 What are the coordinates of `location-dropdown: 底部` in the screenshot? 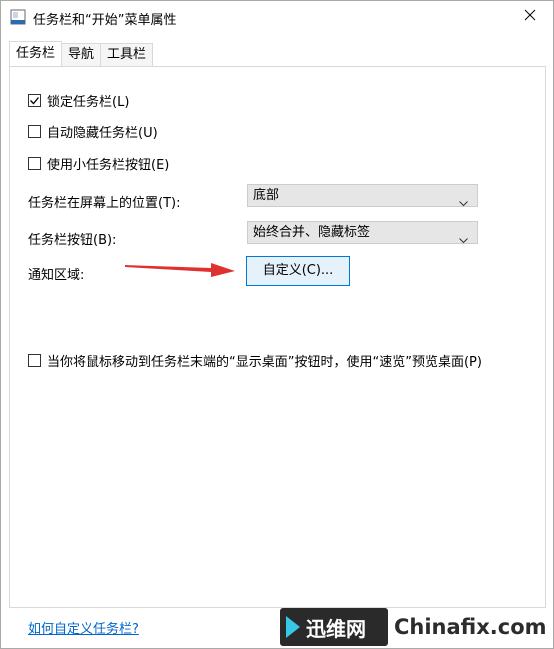 It's located at (362, 195).